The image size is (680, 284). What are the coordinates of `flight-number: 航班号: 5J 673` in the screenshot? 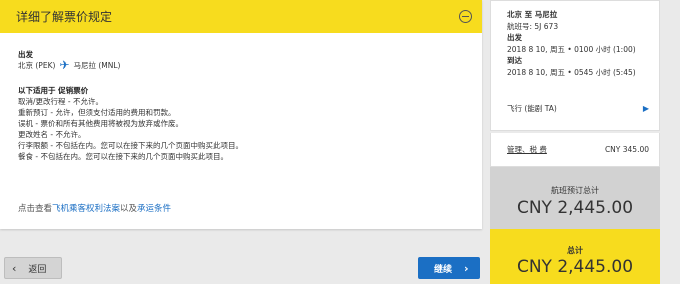 It's located at (533, 26).